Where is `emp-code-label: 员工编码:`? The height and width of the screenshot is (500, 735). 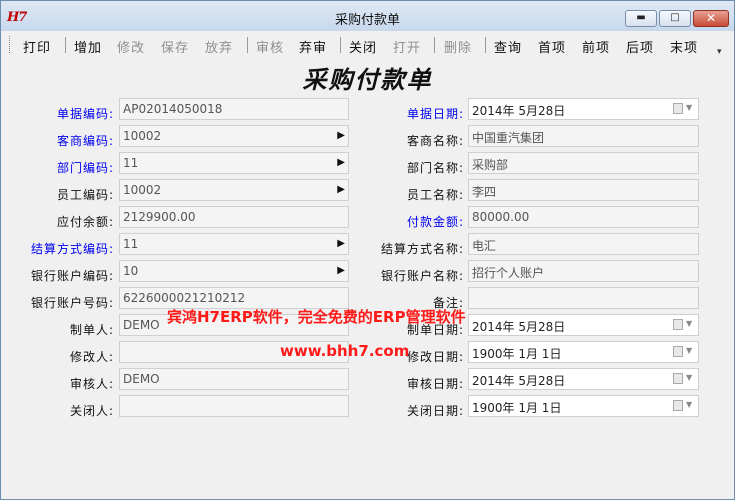
emp-code-label: 员工编码: is located at coordinates (85, 195).